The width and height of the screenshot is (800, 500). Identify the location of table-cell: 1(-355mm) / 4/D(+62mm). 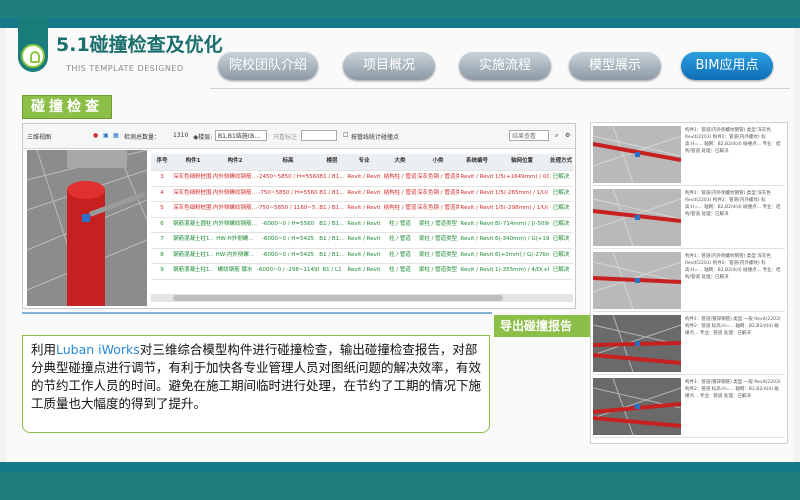
(522, 270).